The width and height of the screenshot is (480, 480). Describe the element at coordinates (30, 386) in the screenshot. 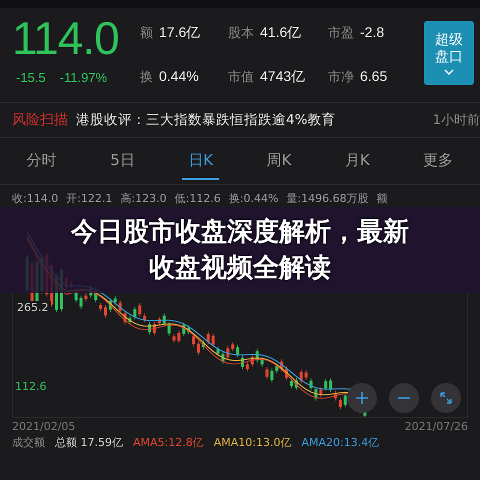

I see `axis-label: 112.6` at that location.